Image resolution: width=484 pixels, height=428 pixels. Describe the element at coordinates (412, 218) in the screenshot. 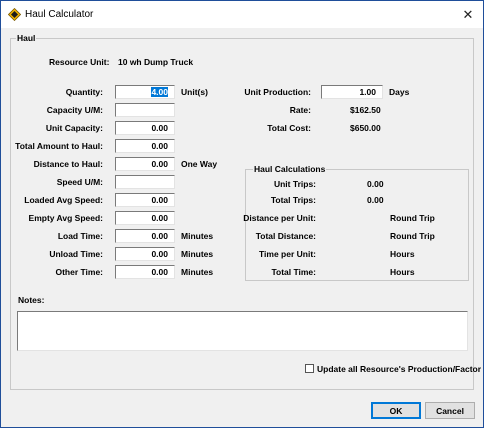

I see `distance-per-unit-value: Round Trip` at that location.